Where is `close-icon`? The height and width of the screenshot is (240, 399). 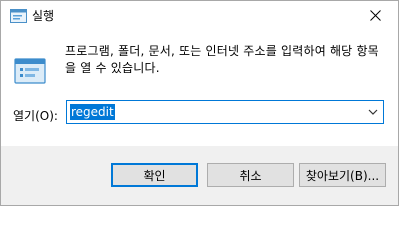
close-icon is located at coordinates (375, 16).